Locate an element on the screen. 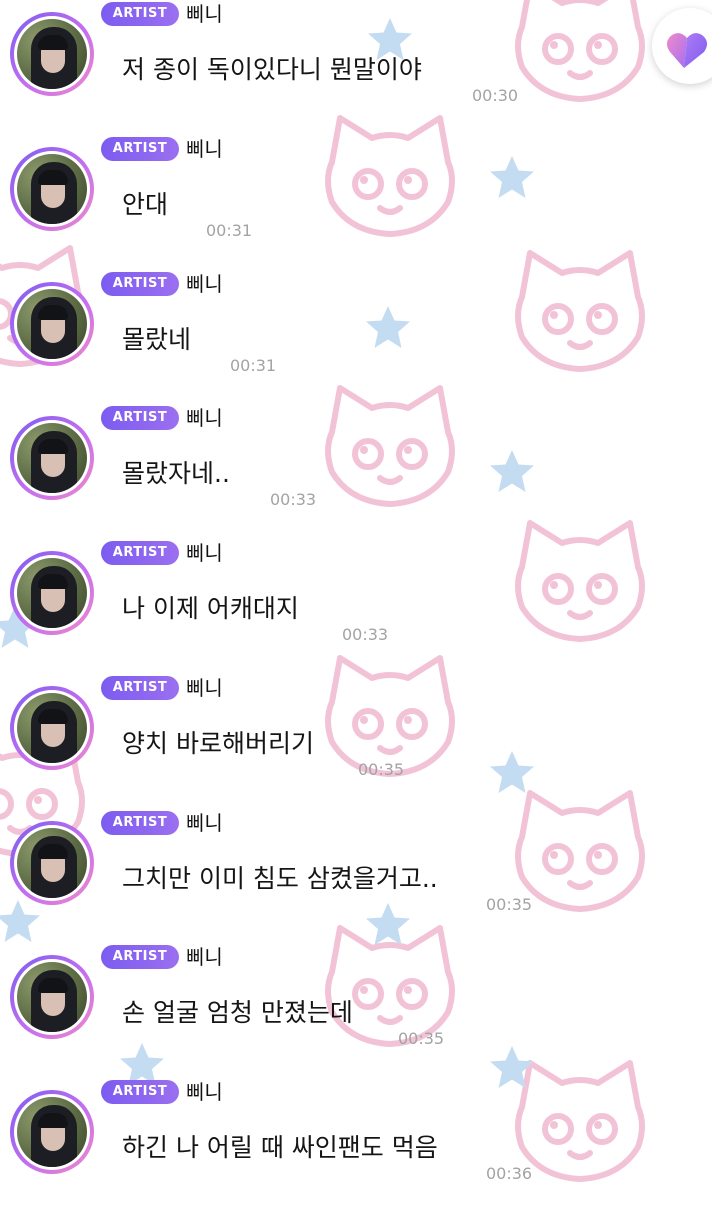 The width and height of the screenshot is (712, 1212). message-text: 양치 바로해버리기 is located at coordinates (218, 743).